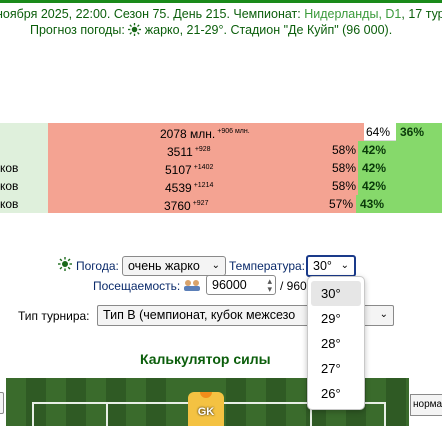  I want to click on left-player-select, so click(2, 403).